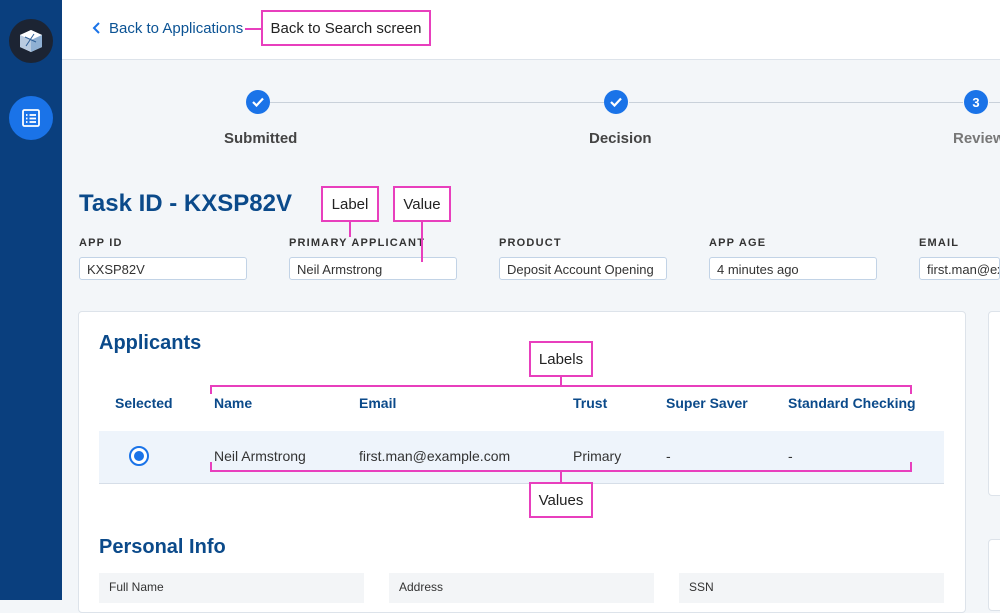 This screenshot has width=1000, height=613. I want to click on chevron-left-icon, so click(96, 28).